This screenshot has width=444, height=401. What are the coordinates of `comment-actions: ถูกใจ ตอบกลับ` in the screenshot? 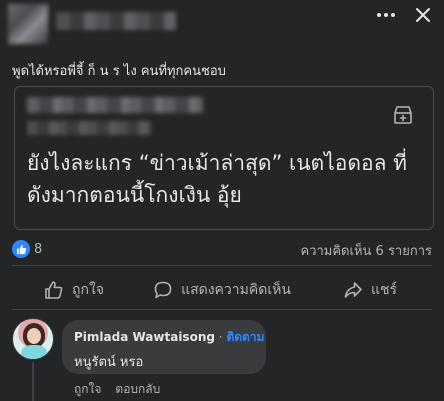 It's located at (117, 389).